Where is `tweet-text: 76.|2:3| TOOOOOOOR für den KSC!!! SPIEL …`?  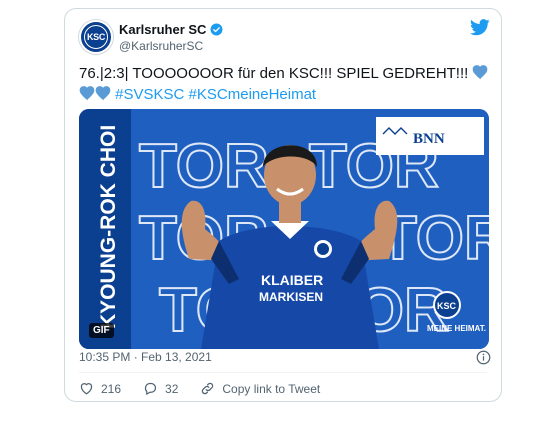 tweet-text: 76.|2:3| TOOOOOOOR für den KSC!!! SPIEL … is located at coordinates (284, 84).